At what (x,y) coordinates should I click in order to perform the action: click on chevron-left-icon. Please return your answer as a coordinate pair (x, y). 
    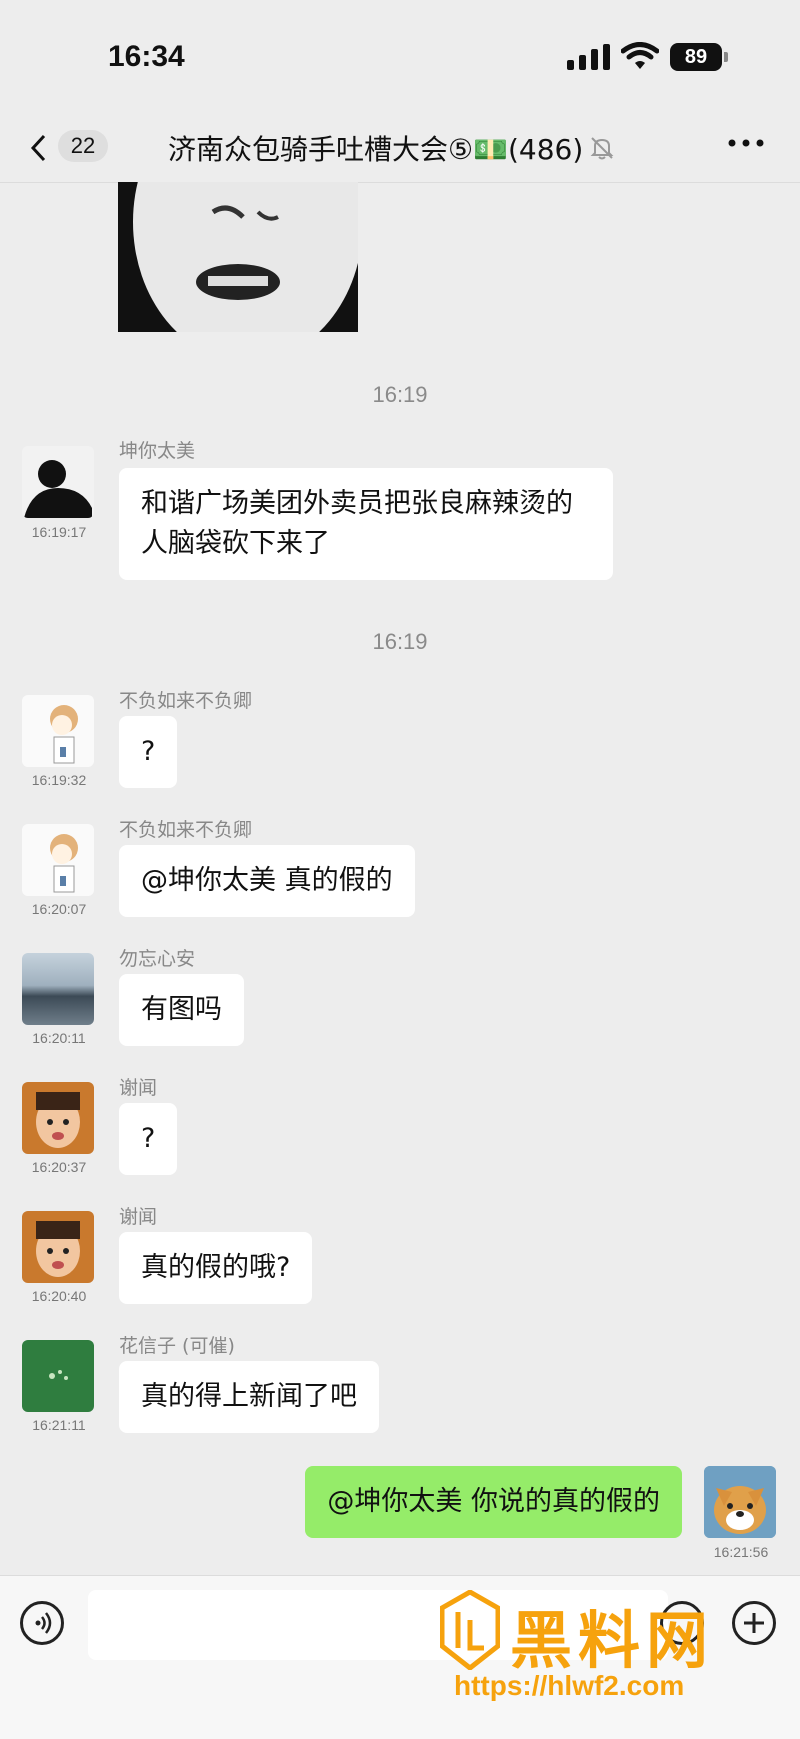
    Looking at the image, I should click on (38, 148).